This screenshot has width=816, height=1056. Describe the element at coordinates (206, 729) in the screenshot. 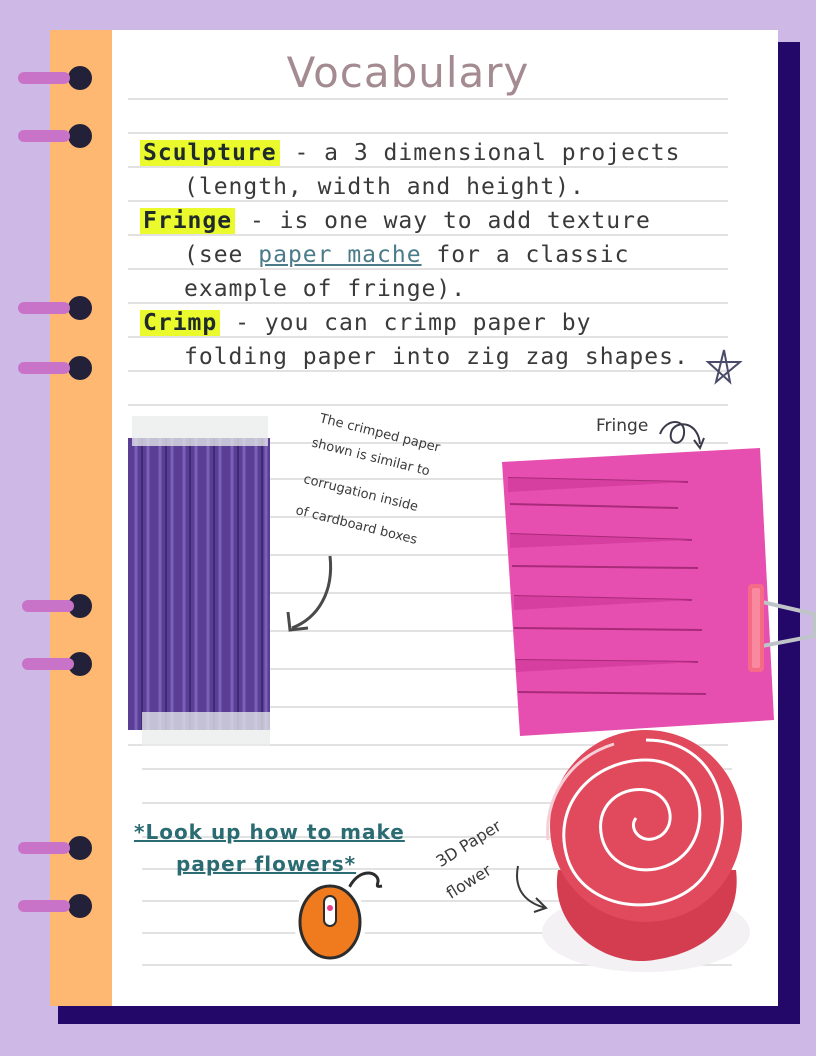

I see `tape-bottom` at that location.